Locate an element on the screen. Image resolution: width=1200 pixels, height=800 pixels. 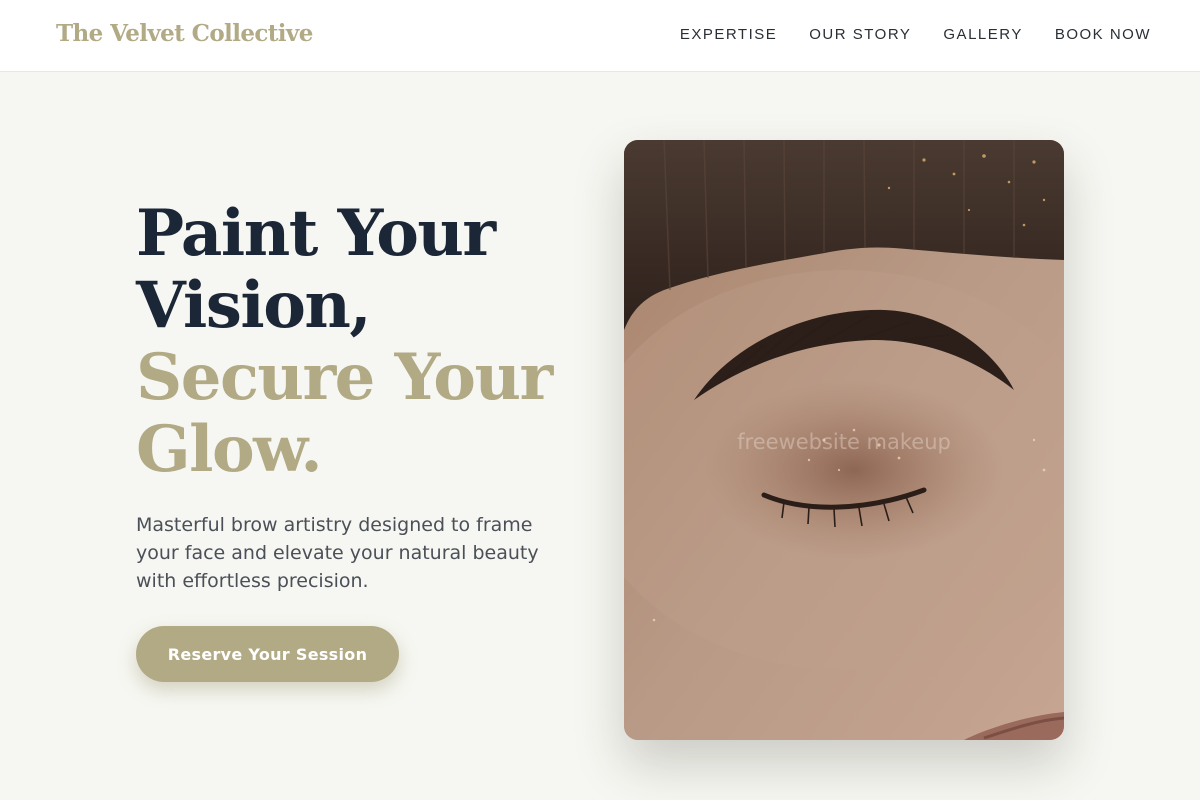
nav-link-expertise: EXPERTISE is located at coordinates (728, 34).